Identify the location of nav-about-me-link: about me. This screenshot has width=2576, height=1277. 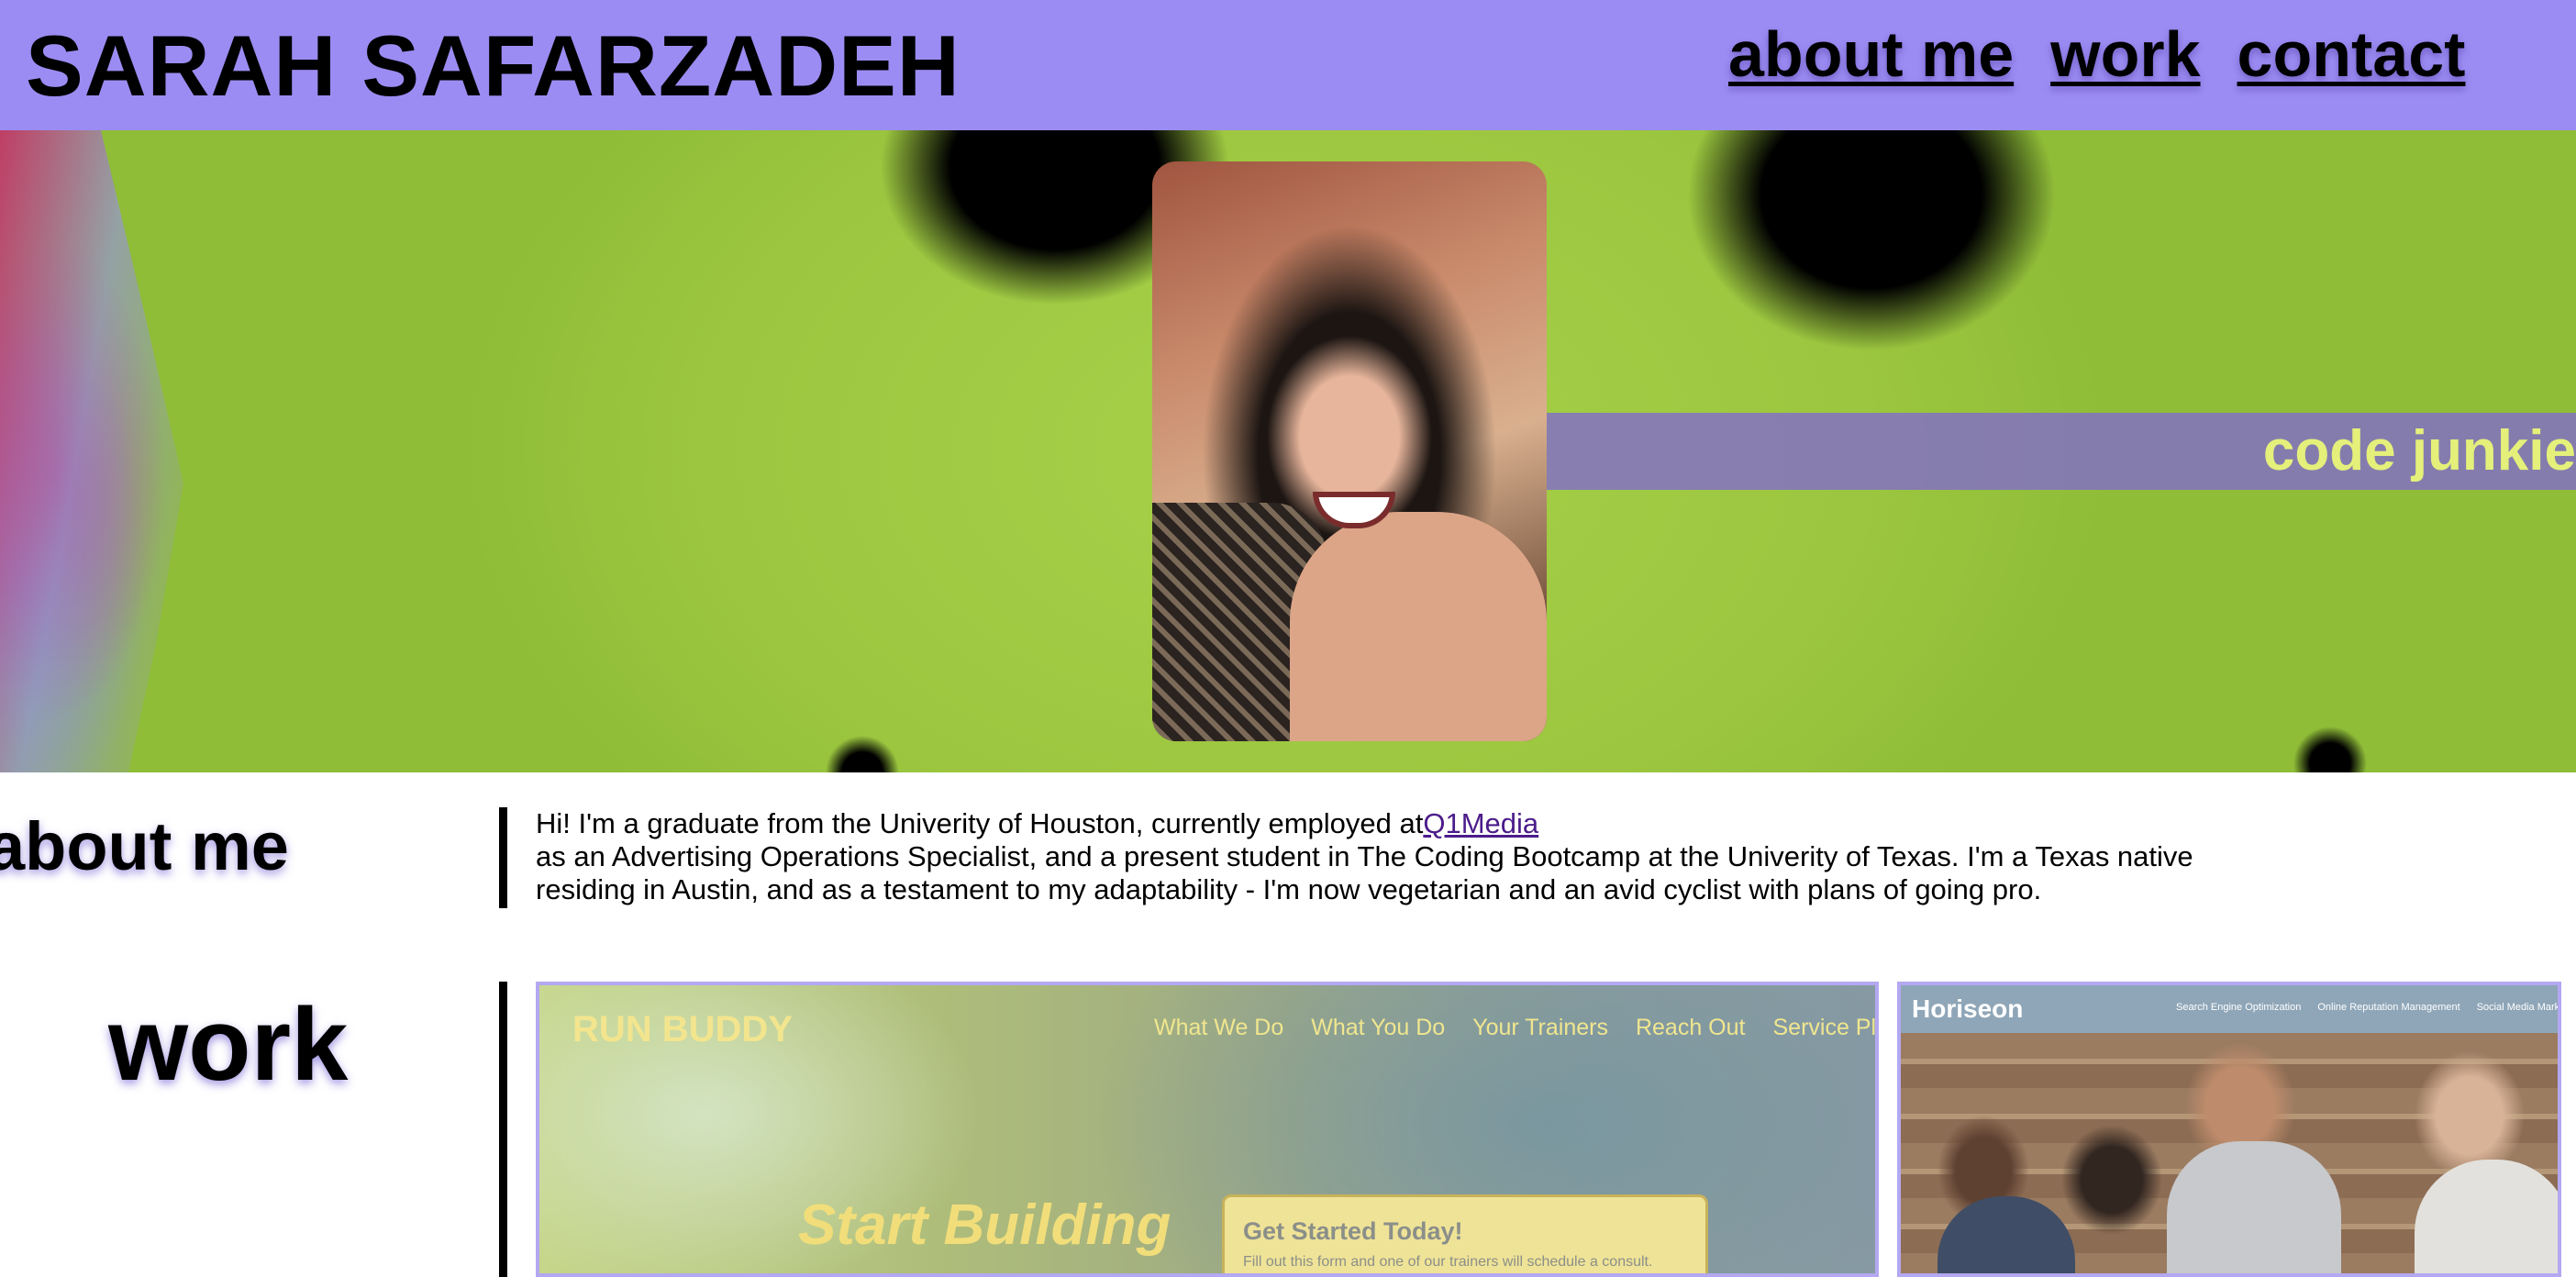
(1871, 54).